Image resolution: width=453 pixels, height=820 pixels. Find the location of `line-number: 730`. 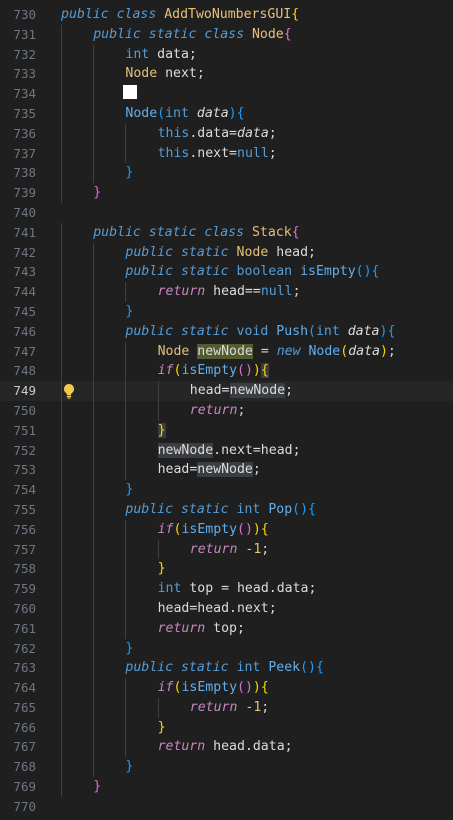

line-number: 730 is located at coordinates (24, 14).